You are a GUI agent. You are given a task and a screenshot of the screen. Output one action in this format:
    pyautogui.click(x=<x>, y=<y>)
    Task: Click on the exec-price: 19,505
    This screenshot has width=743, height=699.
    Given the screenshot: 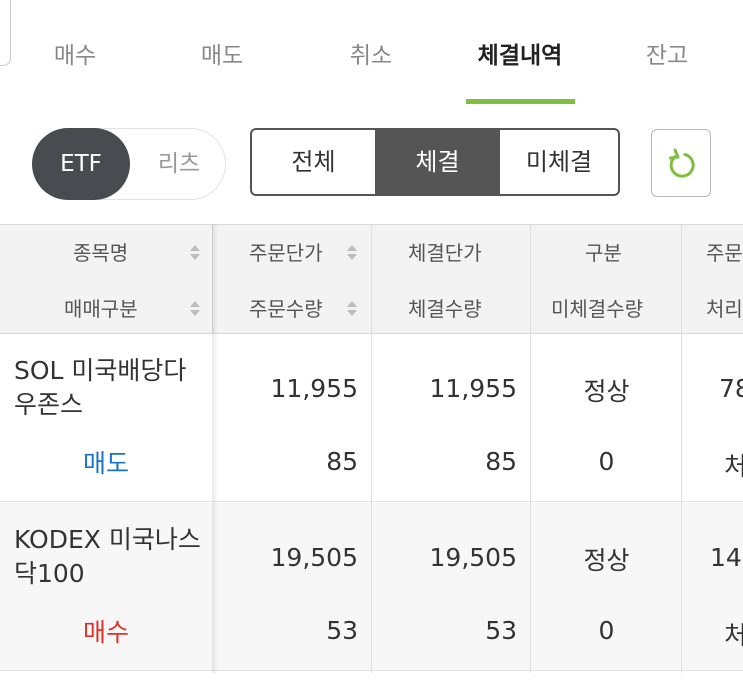 What is the action you would take?
    pyautogui.click(x=473, y=557)
    